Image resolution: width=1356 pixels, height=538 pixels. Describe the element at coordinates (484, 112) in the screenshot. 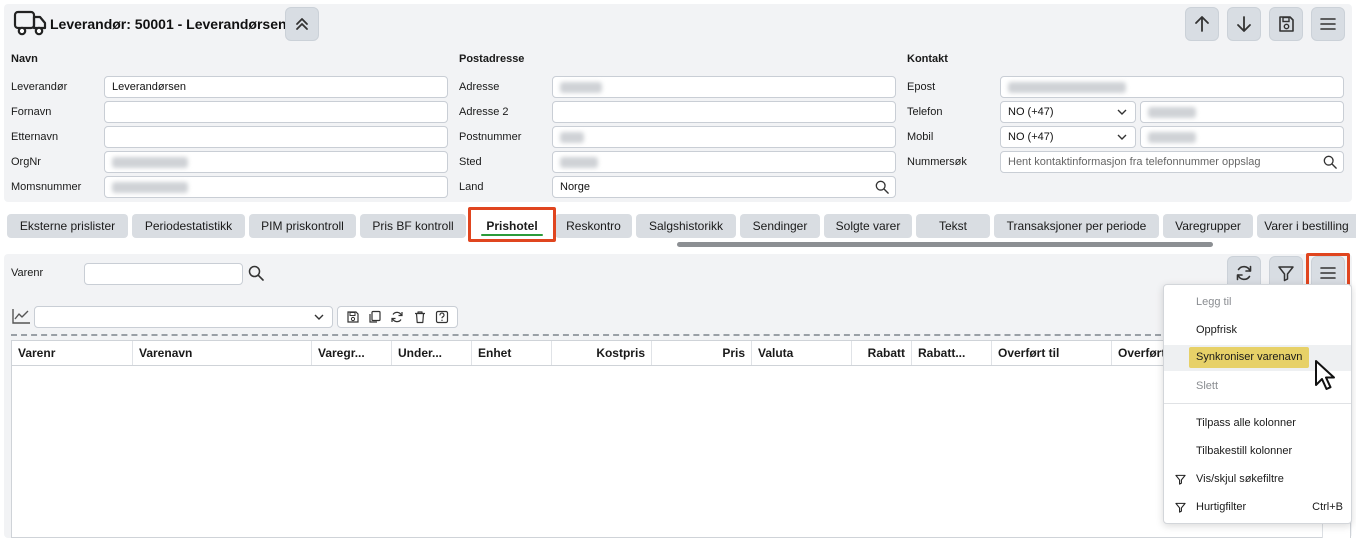

I see `adresse2-label: Adresse 2` at that location.